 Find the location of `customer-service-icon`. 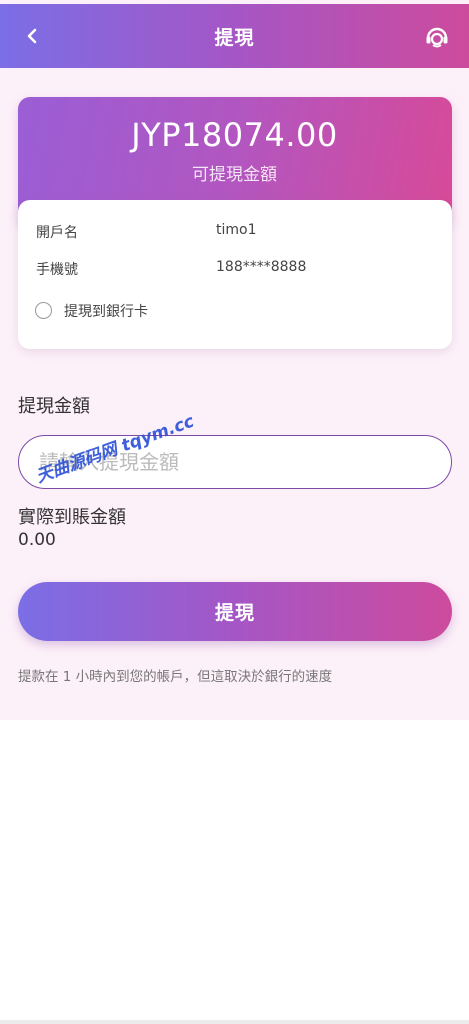

customer-service-icon is located at coordinates (437, 37).